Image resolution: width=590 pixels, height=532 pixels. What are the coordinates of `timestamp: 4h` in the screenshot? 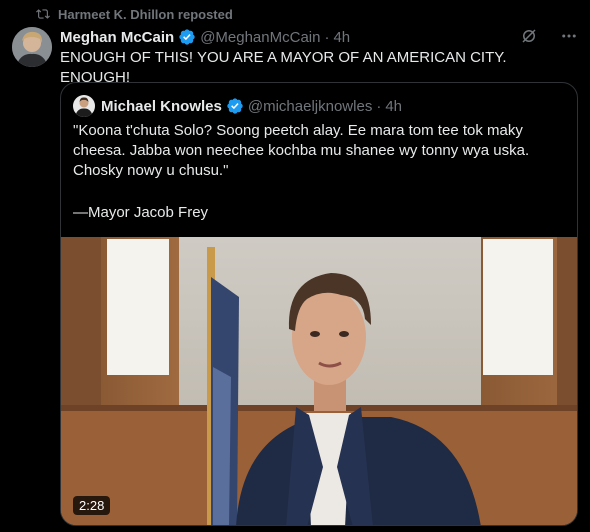 It's located at (341, 37).